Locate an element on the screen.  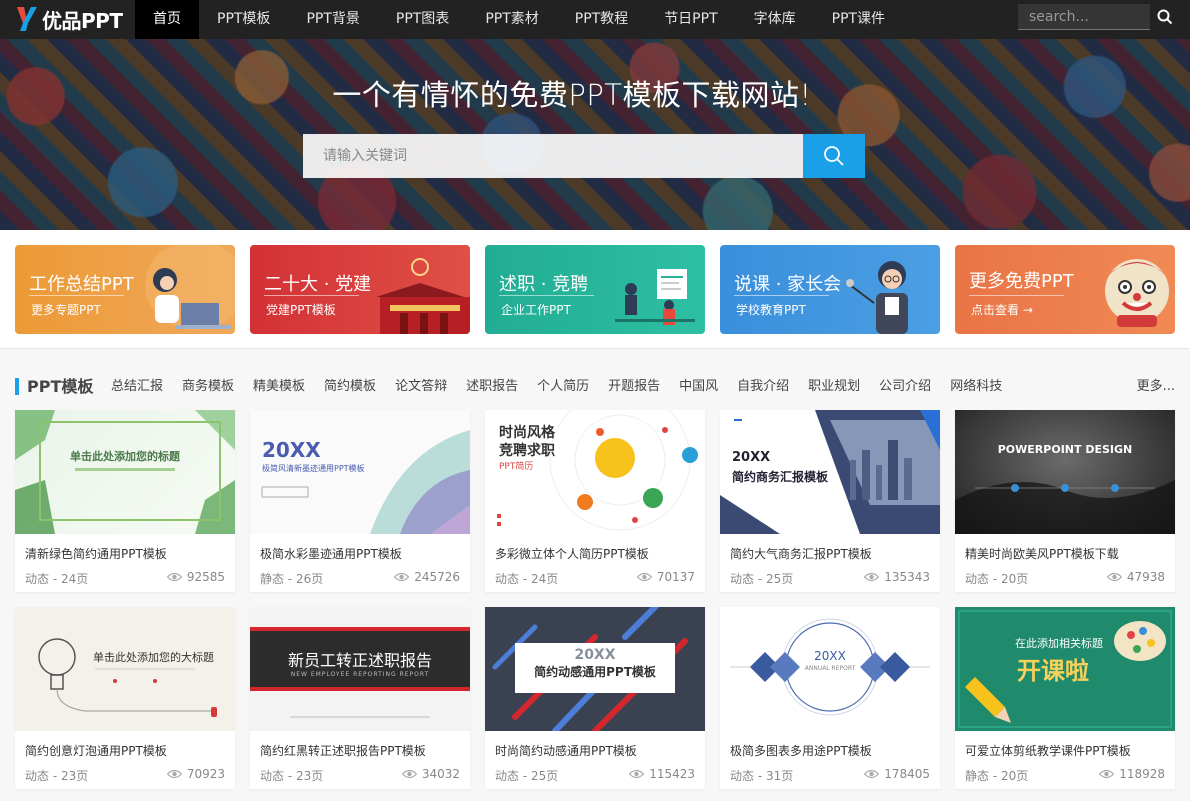
template-title: 清新绿色简约通用PPT模板 is located at coordinates (96, 553).